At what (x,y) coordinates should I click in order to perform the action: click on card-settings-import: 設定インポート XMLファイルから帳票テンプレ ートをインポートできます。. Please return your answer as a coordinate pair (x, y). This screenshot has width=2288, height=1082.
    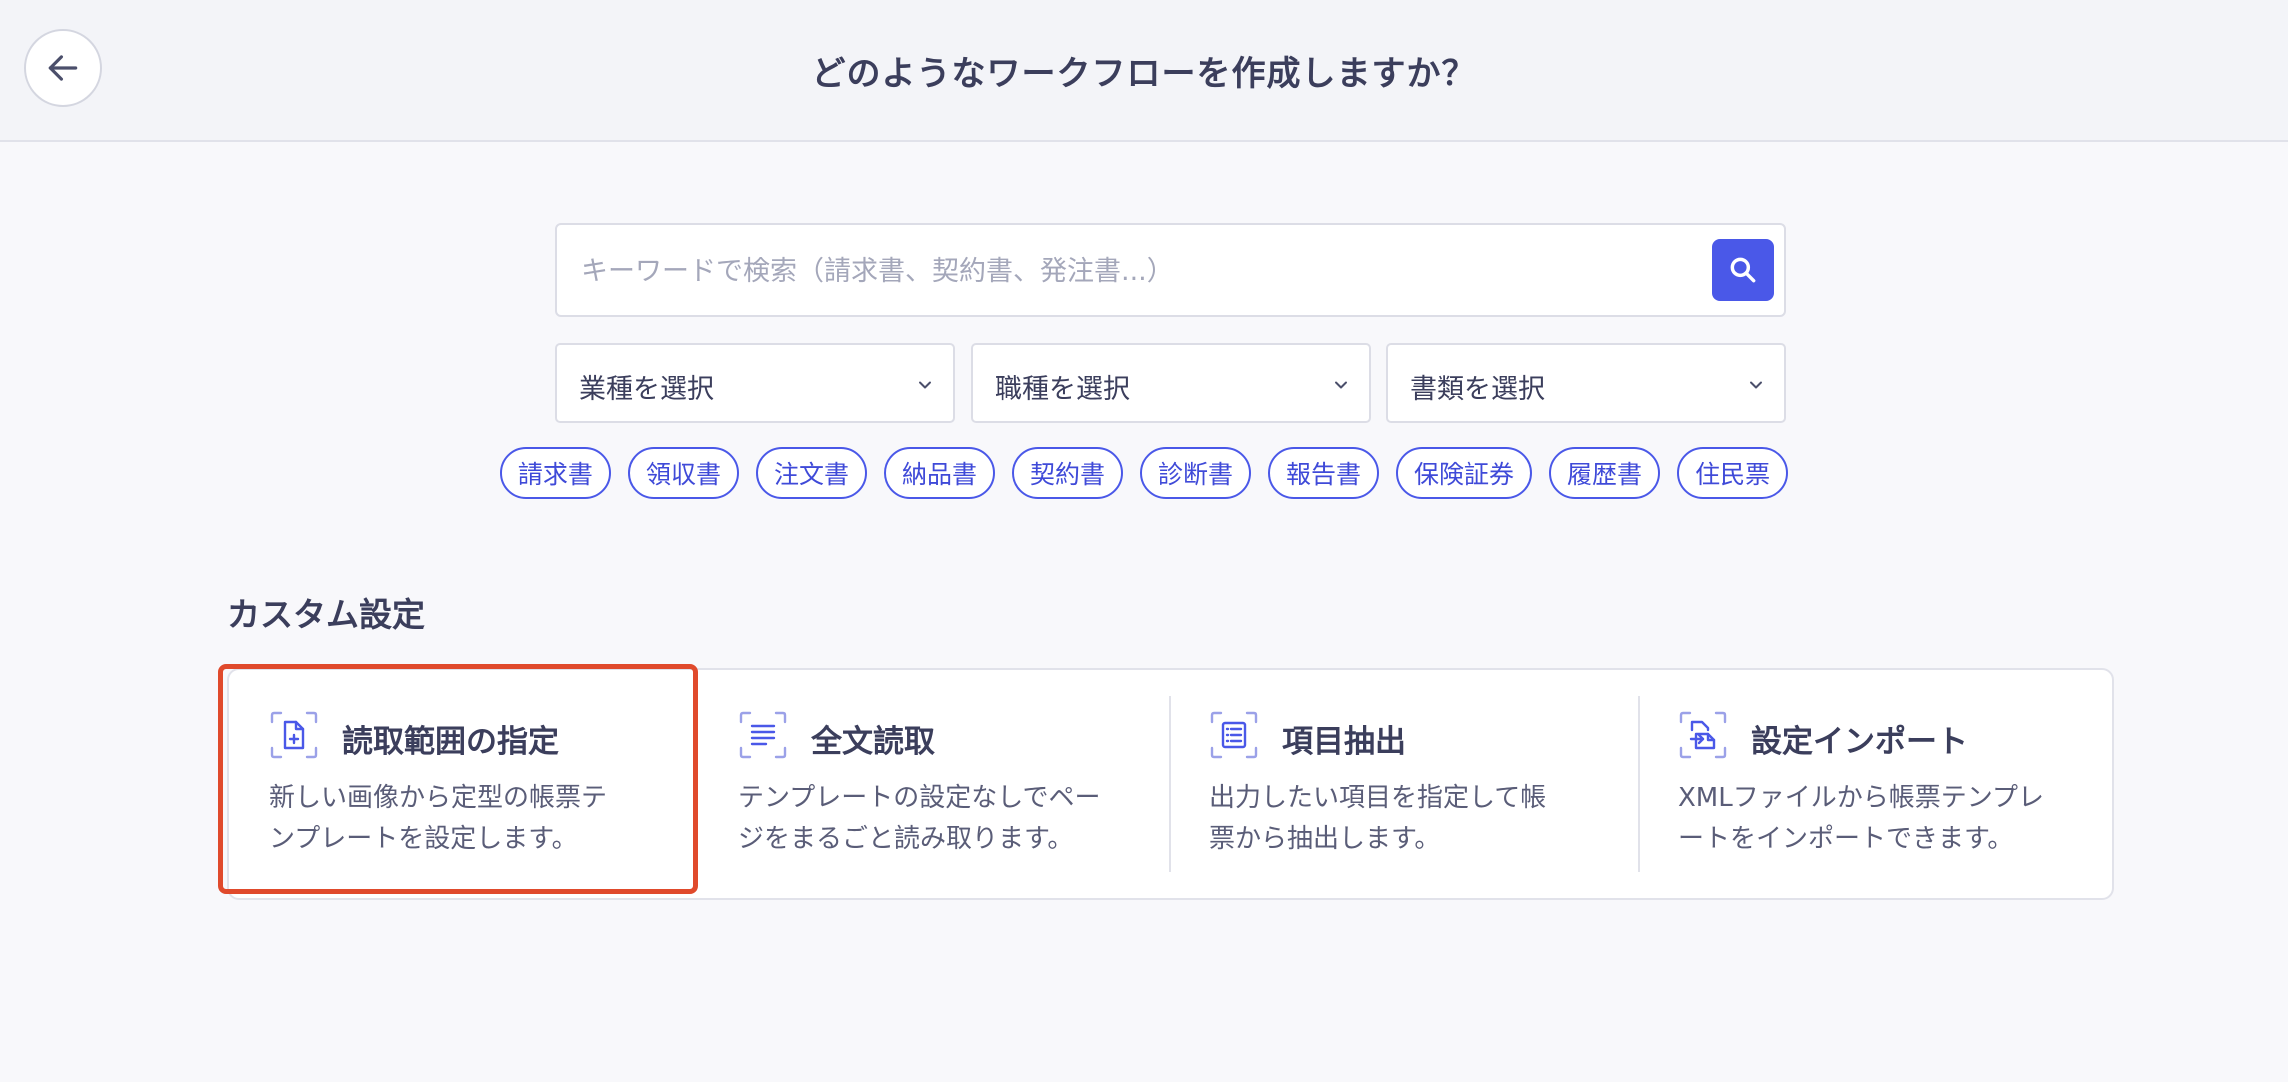
    Looking at the image, I should click on (1872, 784).